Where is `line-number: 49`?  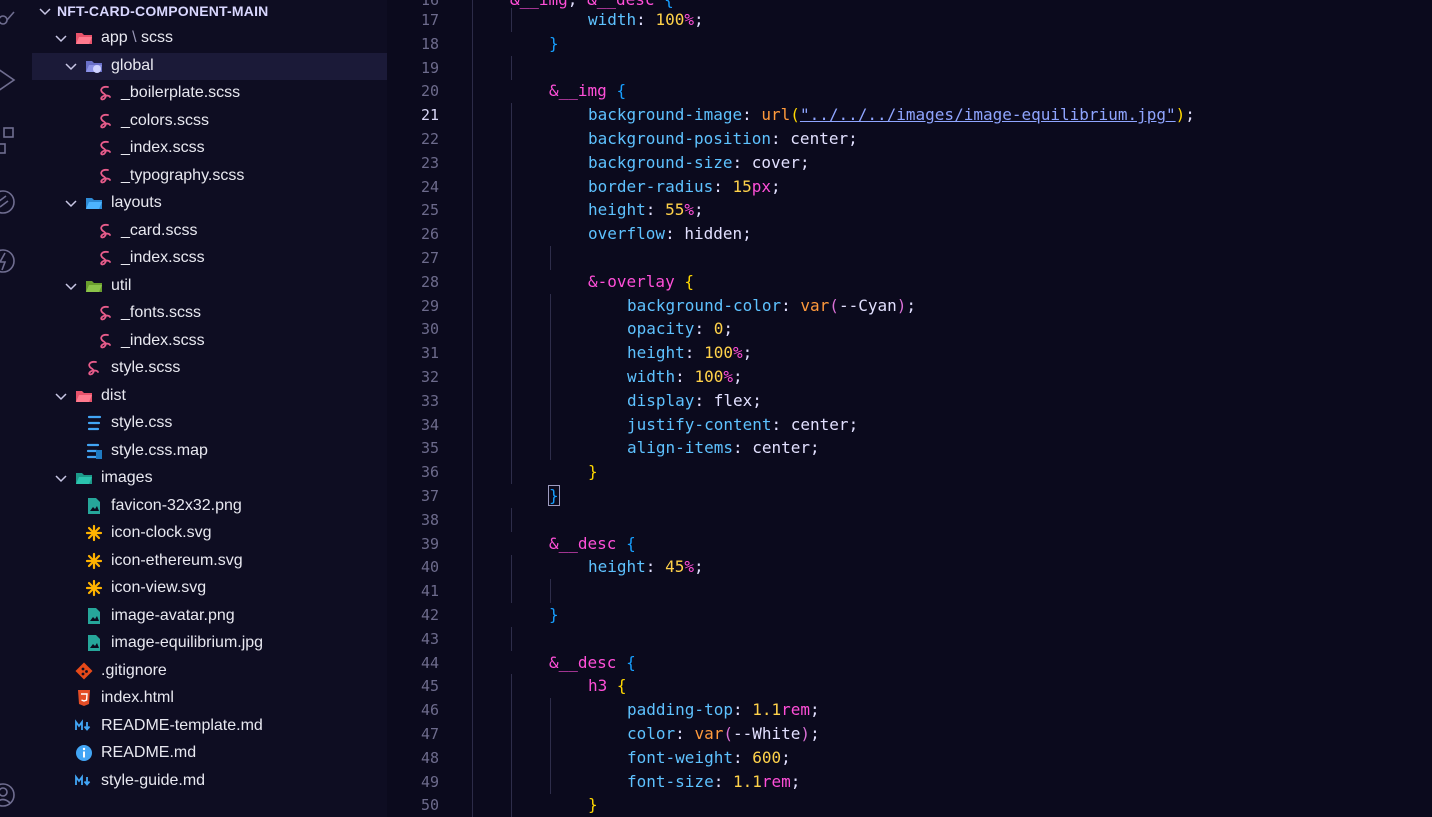 line-number: 49 is located at coordinates (429, 781).